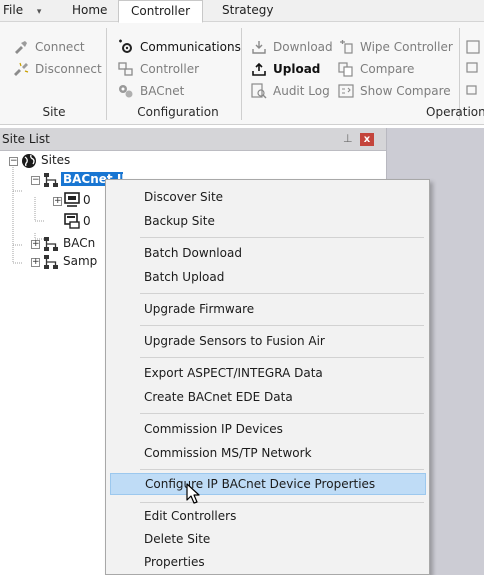 The height and width of the screenshot is (575, 484). I want to click on counter-icon, so click(475, 47).